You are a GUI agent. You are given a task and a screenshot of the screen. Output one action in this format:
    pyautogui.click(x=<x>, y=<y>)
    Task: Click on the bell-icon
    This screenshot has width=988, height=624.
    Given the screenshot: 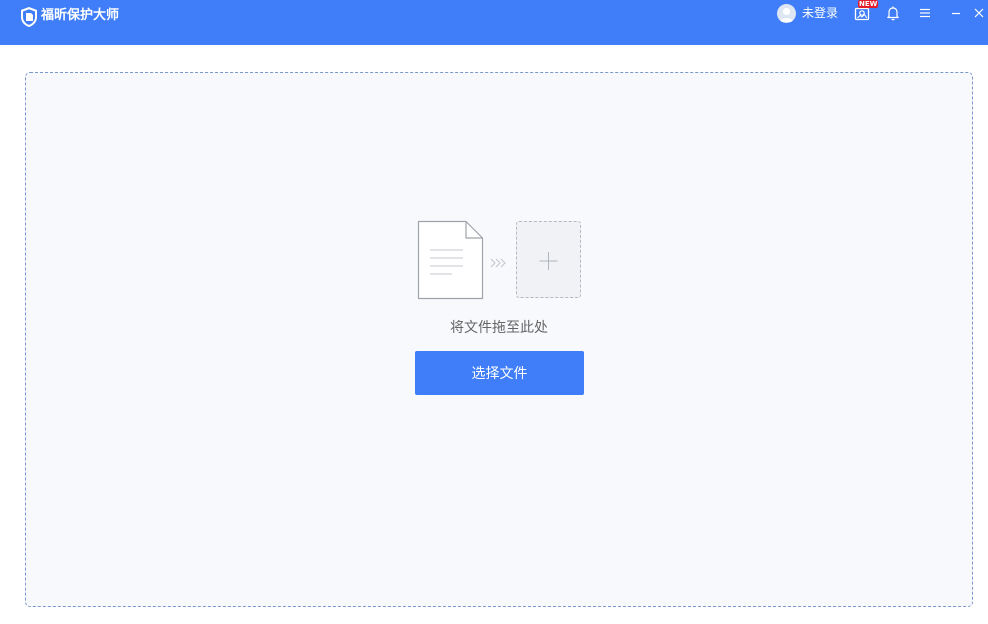 What is the action you would take?
    pyautogui.click(x=893, y=13)
    